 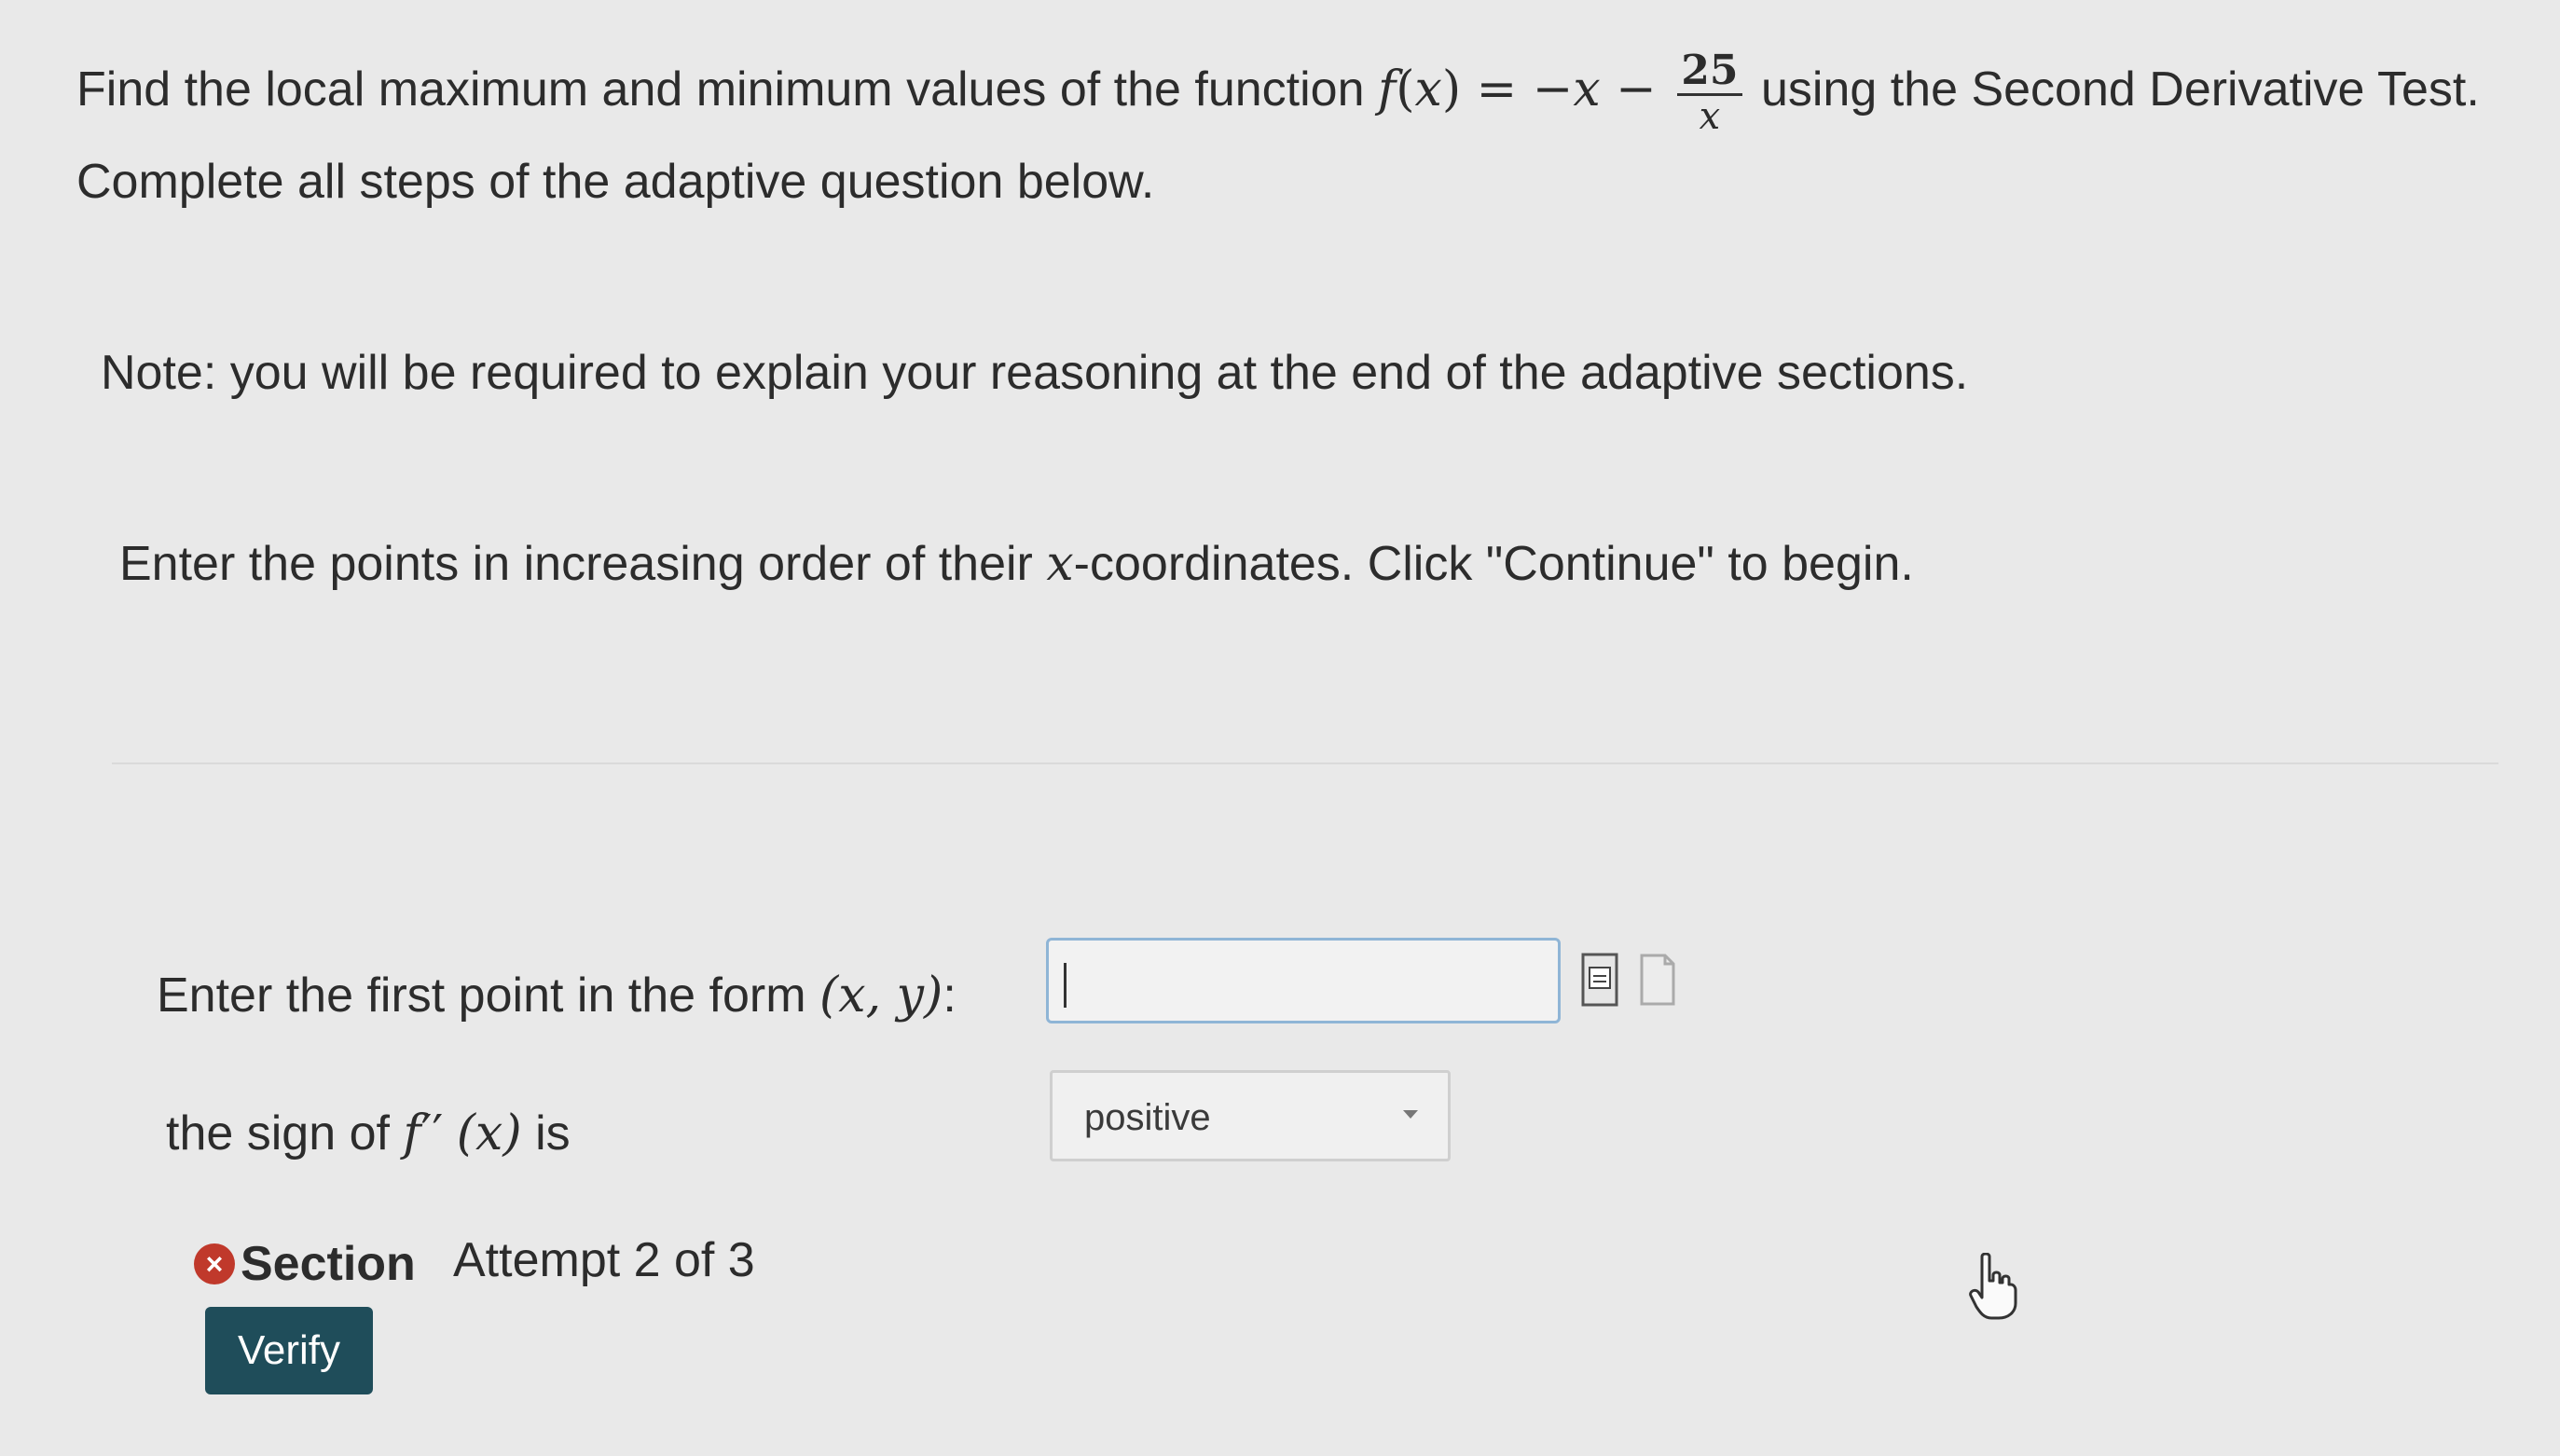 I want to click on sign-select: positive, so click(x=1251, y=1115).